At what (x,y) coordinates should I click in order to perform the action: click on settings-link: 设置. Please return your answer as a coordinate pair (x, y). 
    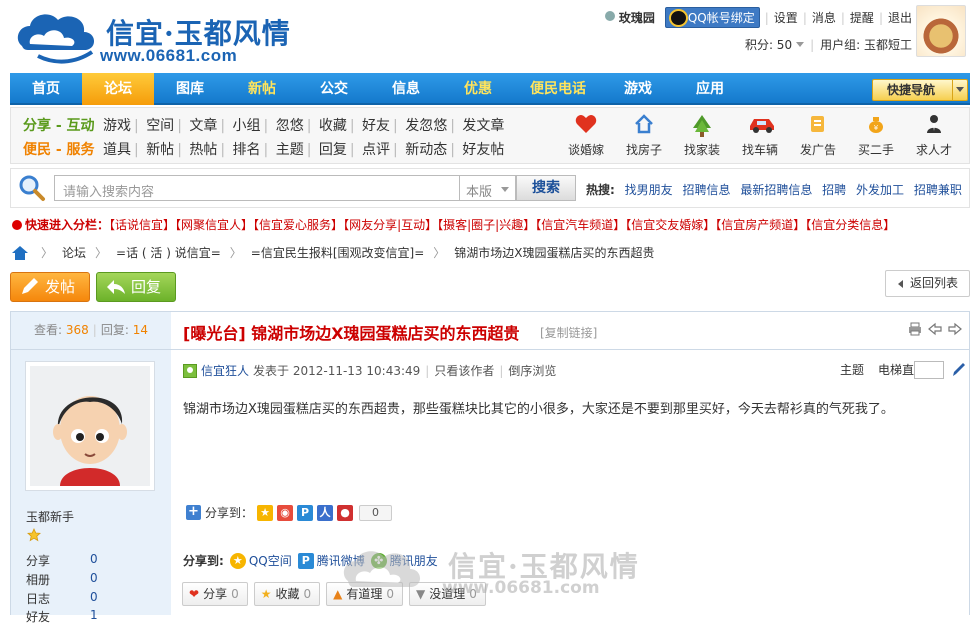
    Looking at the image, I should click on (786, 17).